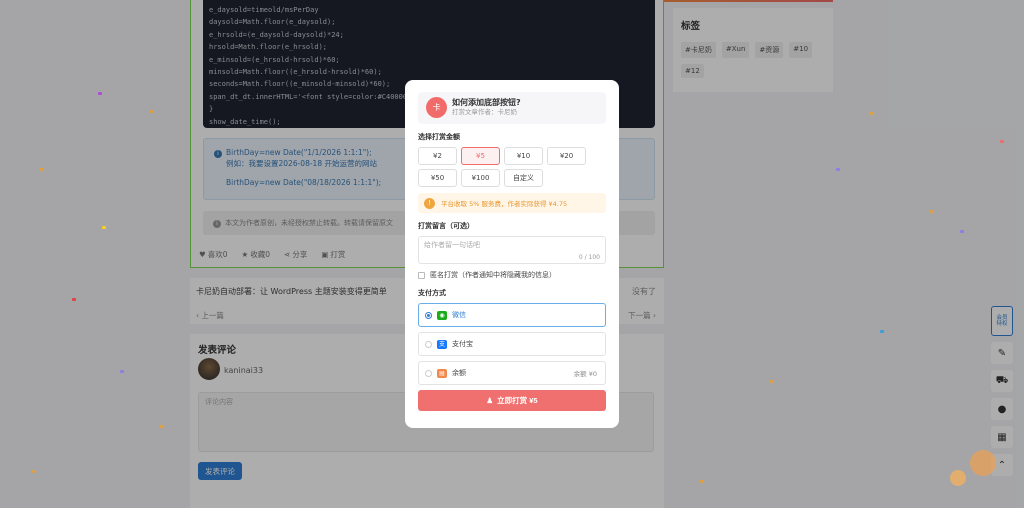 Image resolution: width=1024 pixels, height=508 pixels. Describe the element at coordinates (484, 112) in the screenshot. I see `post-author: 打赏文章作者：卡尼奶` at that location.